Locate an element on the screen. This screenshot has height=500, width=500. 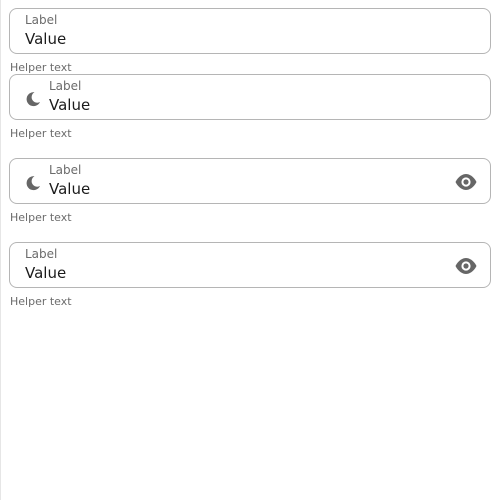
left-edge-divider is located at coordinates (0, 250).